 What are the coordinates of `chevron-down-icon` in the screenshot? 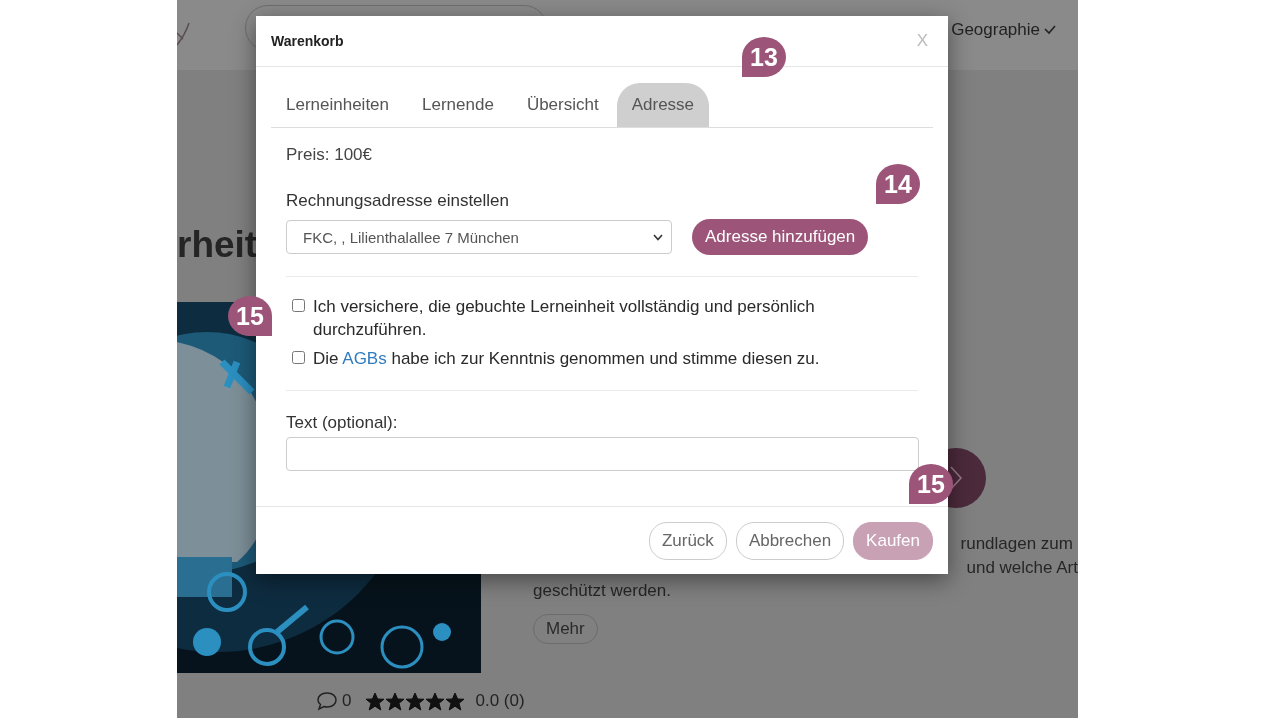 It's located at (658, 237).